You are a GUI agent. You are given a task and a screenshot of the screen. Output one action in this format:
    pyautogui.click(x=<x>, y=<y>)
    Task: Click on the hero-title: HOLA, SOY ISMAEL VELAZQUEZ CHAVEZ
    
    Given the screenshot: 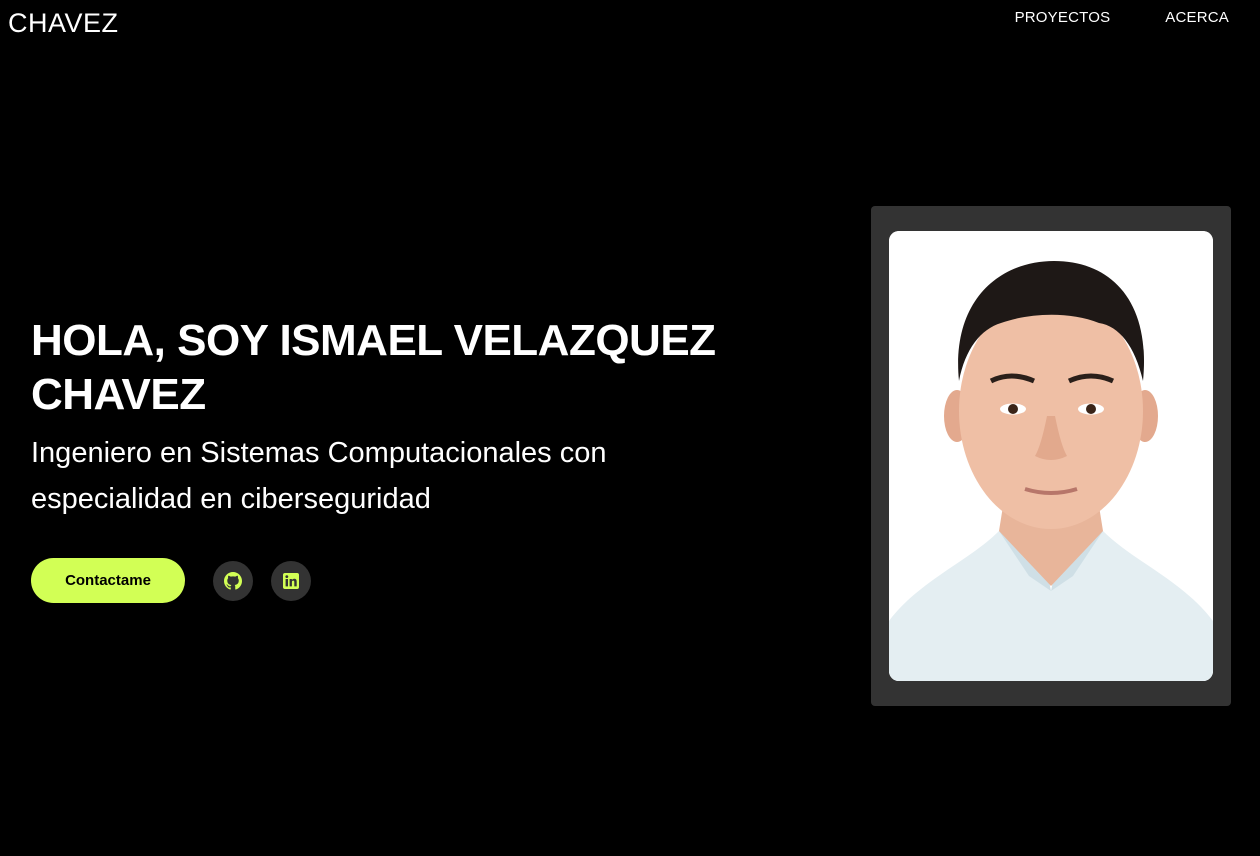 What is the action you would take?
    pyautogui.click(x=373, y=367)
    